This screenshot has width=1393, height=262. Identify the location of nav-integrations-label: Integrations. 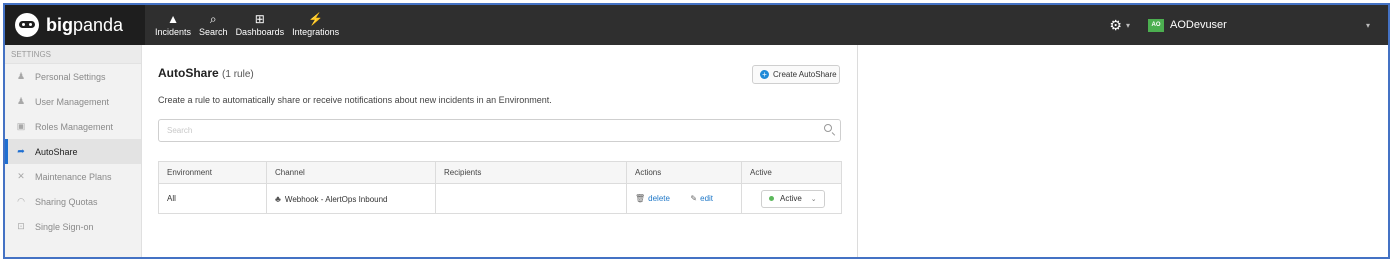
(316, 32).